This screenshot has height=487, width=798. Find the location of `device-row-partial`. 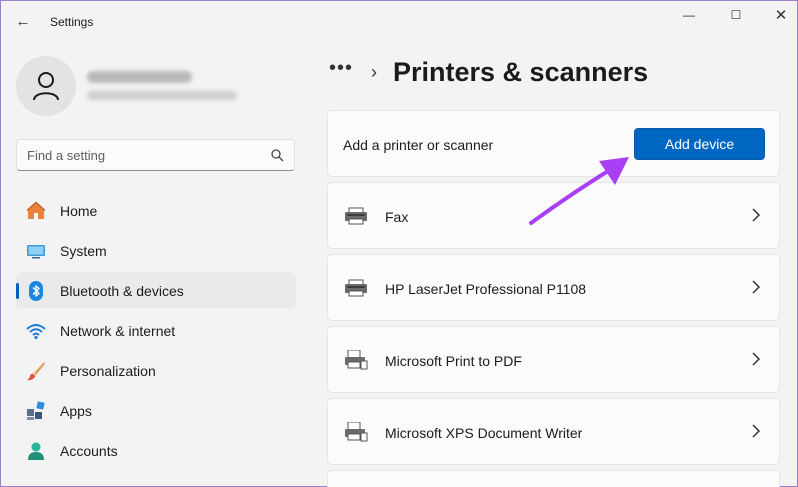

device-row-partial is located at coordinates (553, 478).